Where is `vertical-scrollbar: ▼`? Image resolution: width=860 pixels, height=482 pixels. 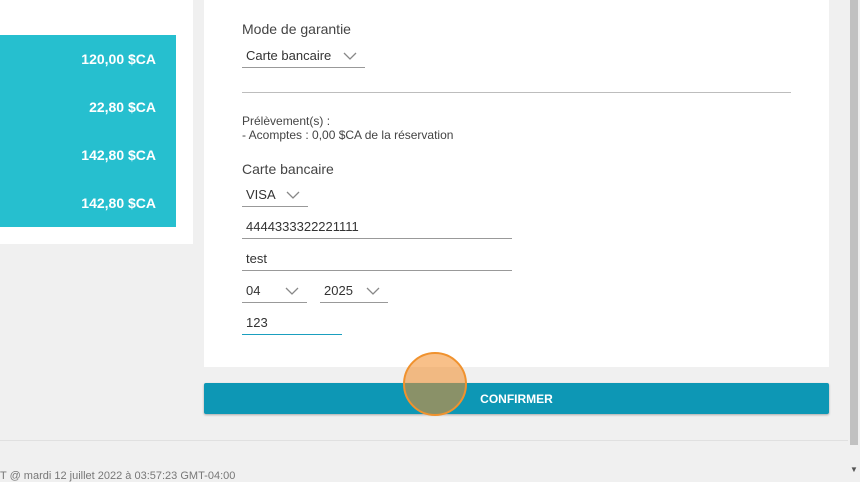 vertical-scrollbar: ▼ is located at coordinates (854, 240).